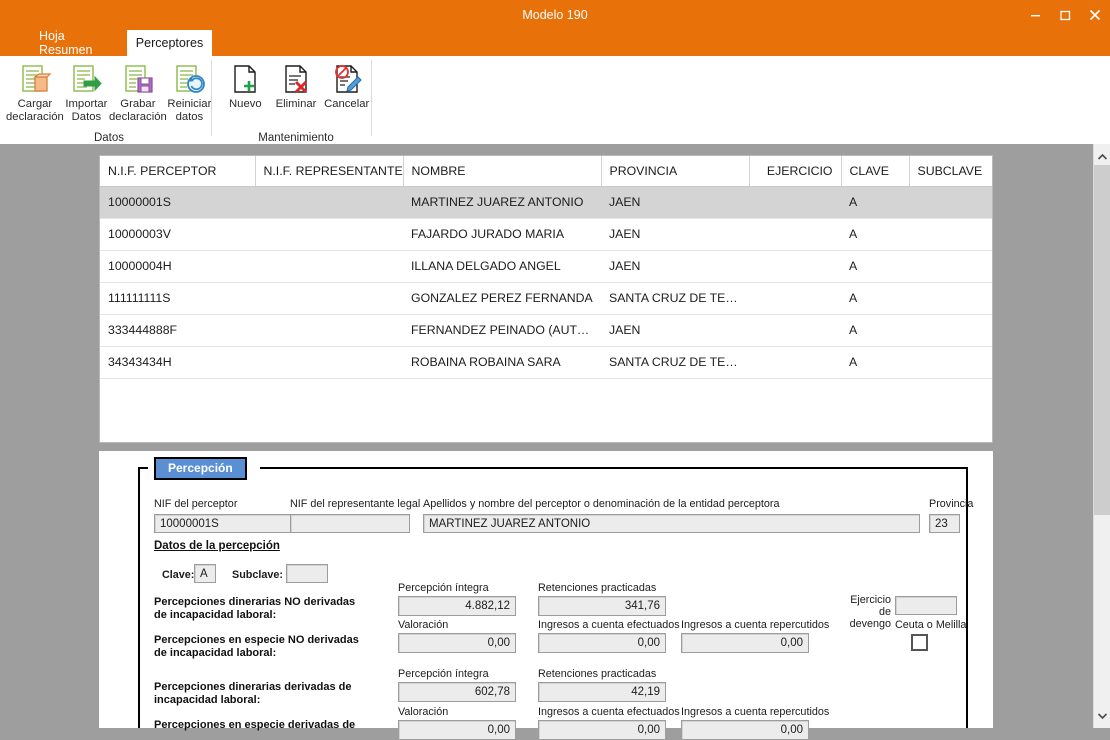 The image size is (1110, 740). I want to click on grabar-declaracion-button: Grabar declaración, so click(138, 91).